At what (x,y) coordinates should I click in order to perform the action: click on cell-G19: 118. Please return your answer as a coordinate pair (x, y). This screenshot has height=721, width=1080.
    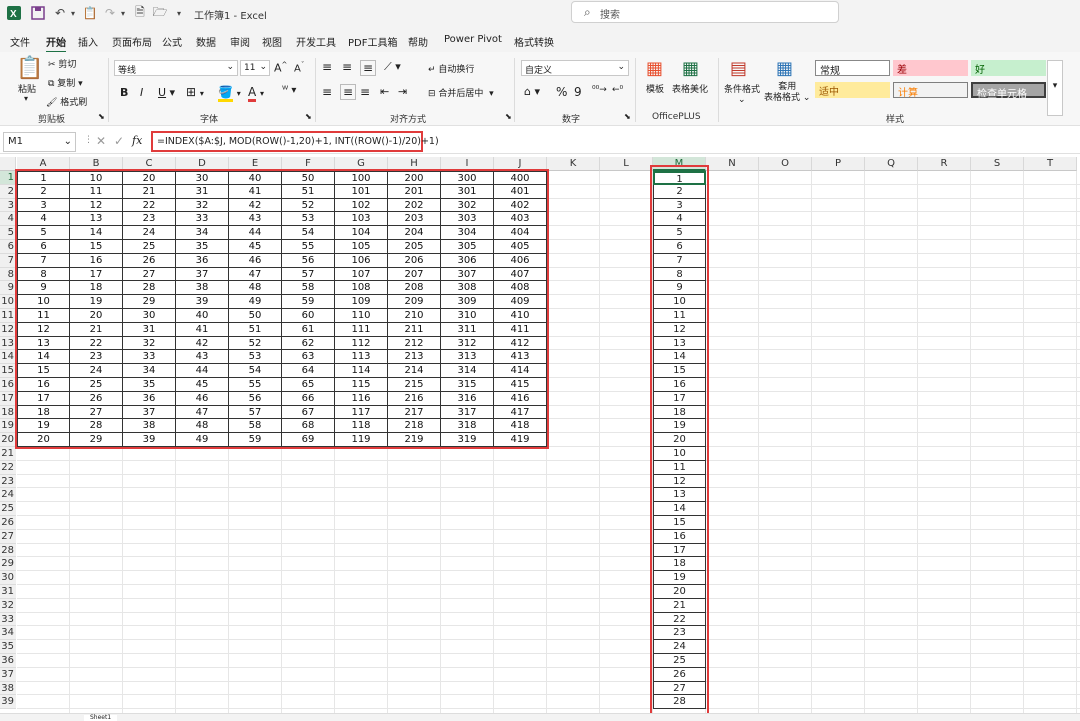
    Looking at the image, I should click on (361, 426).